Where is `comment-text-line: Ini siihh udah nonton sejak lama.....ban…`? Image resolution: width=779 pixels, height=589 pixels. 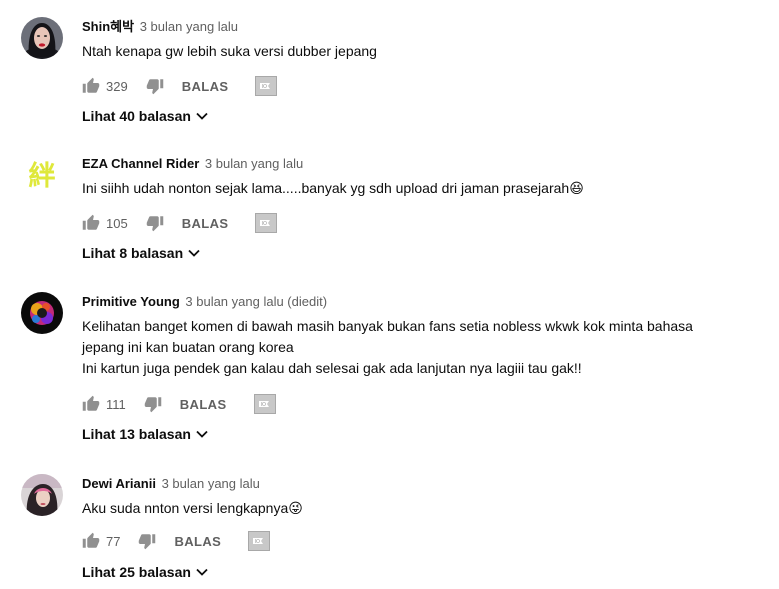 comment-text-line: Ini siihh udah nonton sejak lama.....ban… is located at coordinates (333, 188).